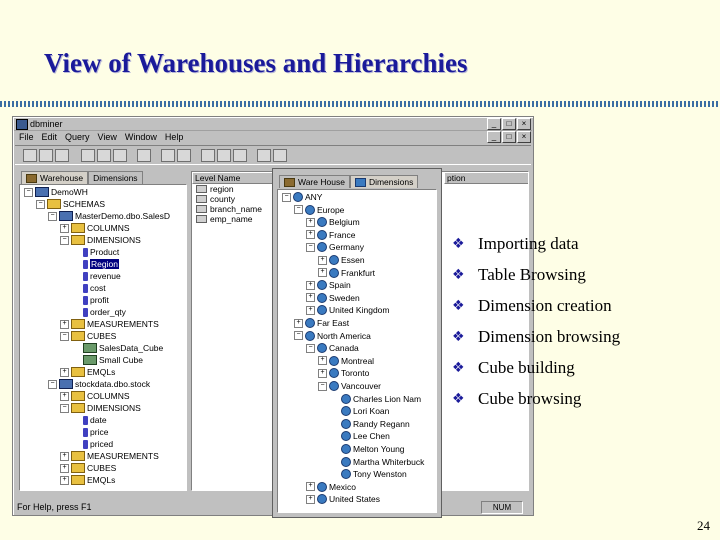  Describe the element at coordinates (95, 252) in the screenshot. I see `tree-node: Product` at that location.